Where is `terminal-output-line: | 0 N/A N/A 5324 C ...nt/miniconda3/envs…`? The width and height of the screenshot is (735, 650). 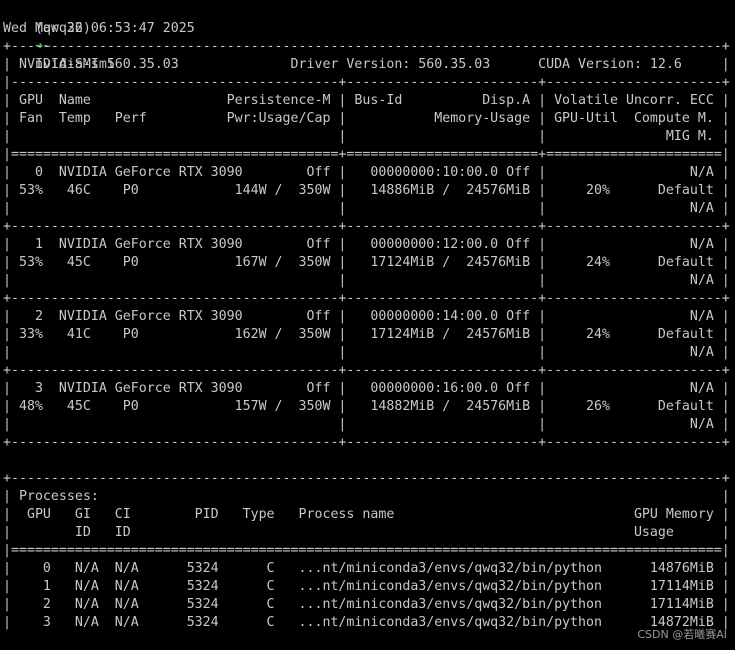 terminal-output-line: | 0 N/A N/A 5324 C ...nt/miniconda3/envs… is located at coordinates (366, 568).